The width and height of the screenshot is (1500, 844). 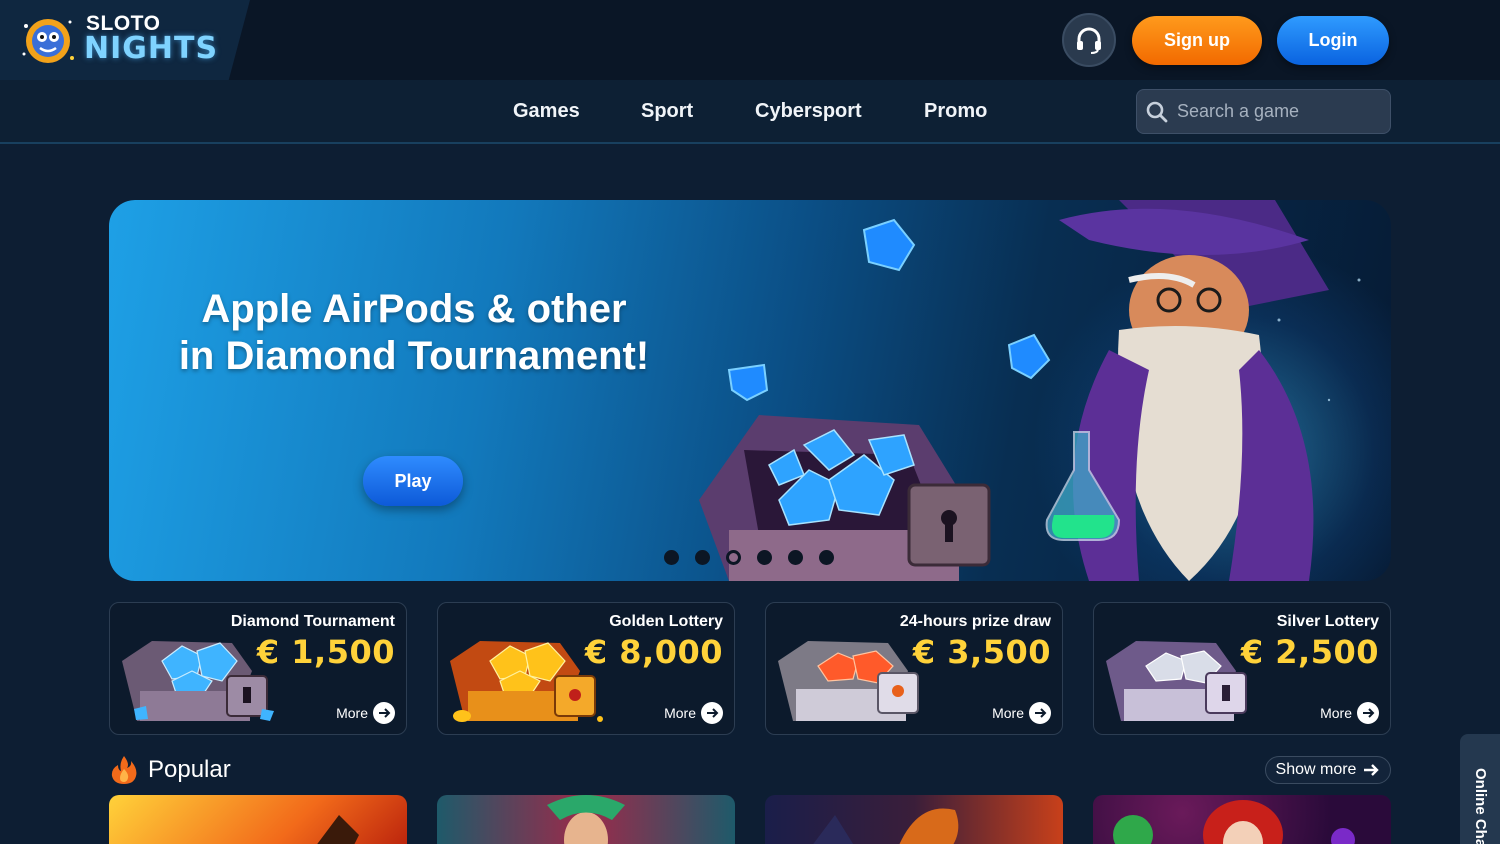 I want to click on show-more-button: Show more, so click(x=1328, y=770).